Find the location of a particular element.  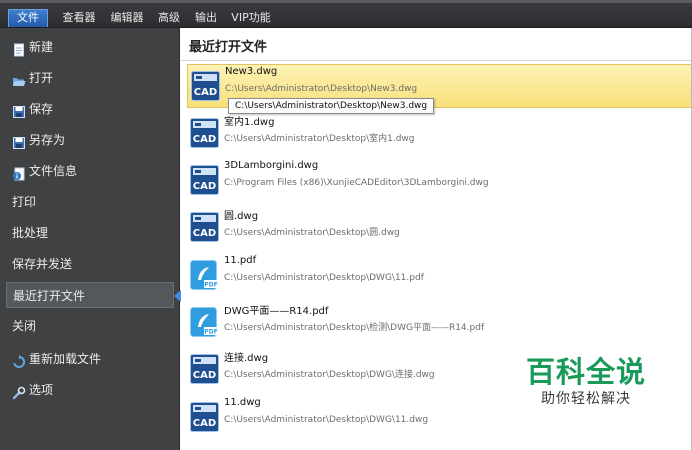

menubar-top-edge is located at coordinates (346, 1).